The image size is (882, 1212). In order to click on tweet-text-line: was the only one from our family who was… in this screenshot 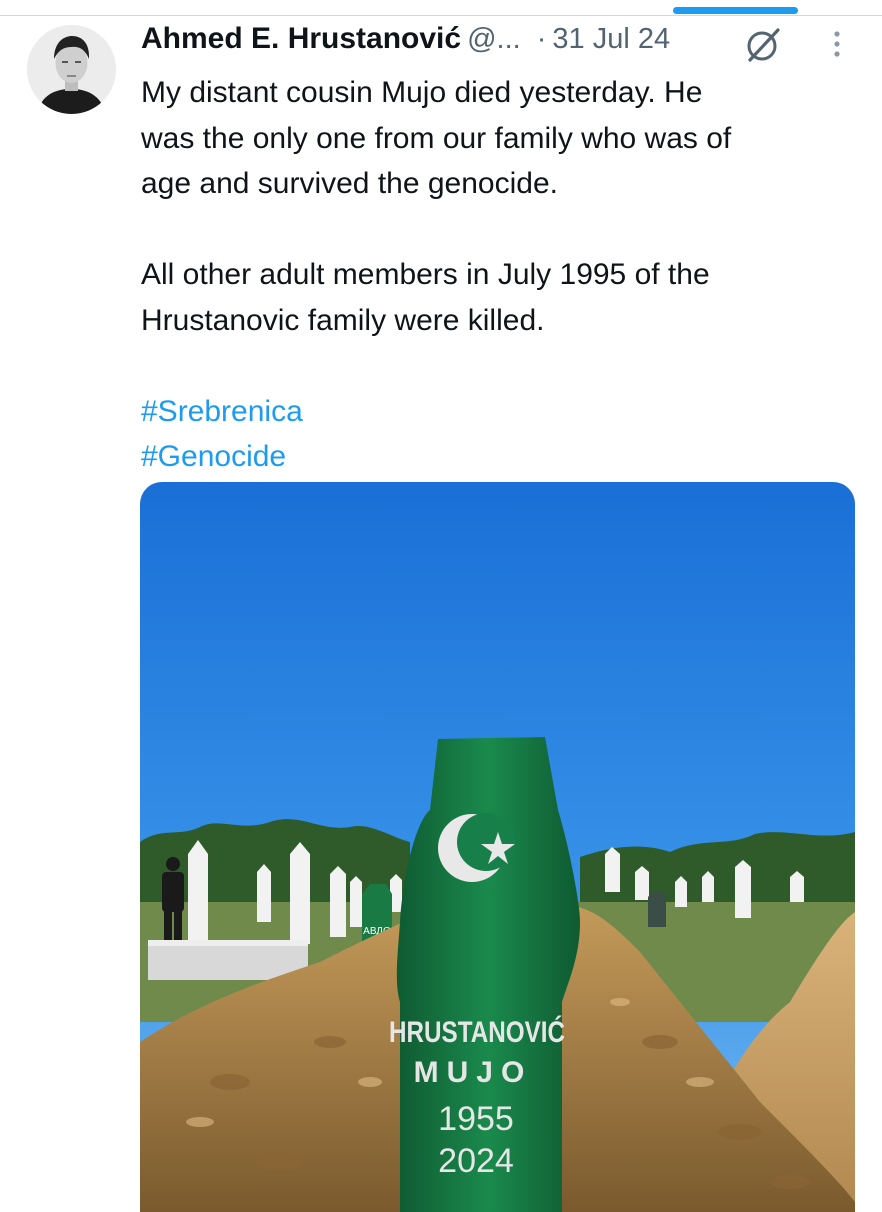, I will do `click(436, 138)`.